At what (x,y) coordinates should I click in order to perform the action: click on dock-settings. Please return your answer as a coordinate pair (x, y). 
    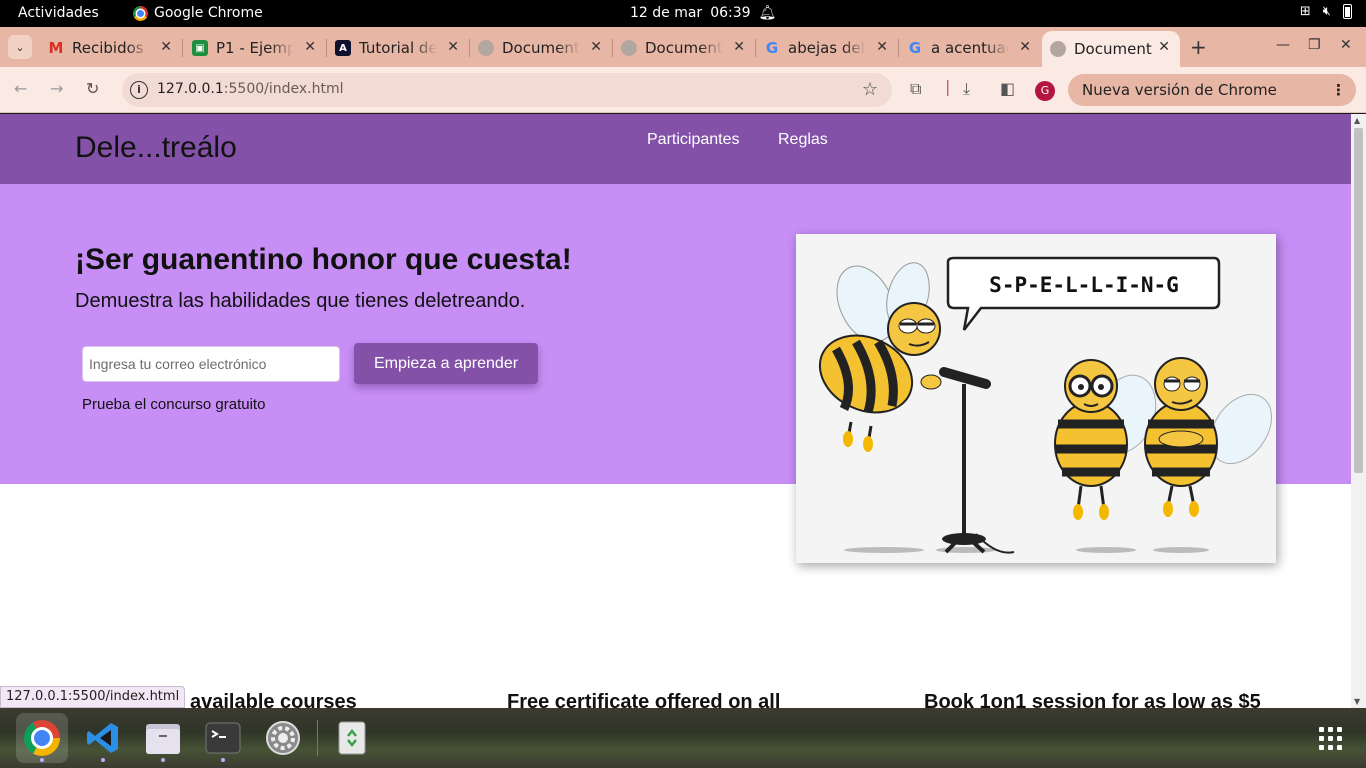
    Looking at the image, I should click on (283, 738).